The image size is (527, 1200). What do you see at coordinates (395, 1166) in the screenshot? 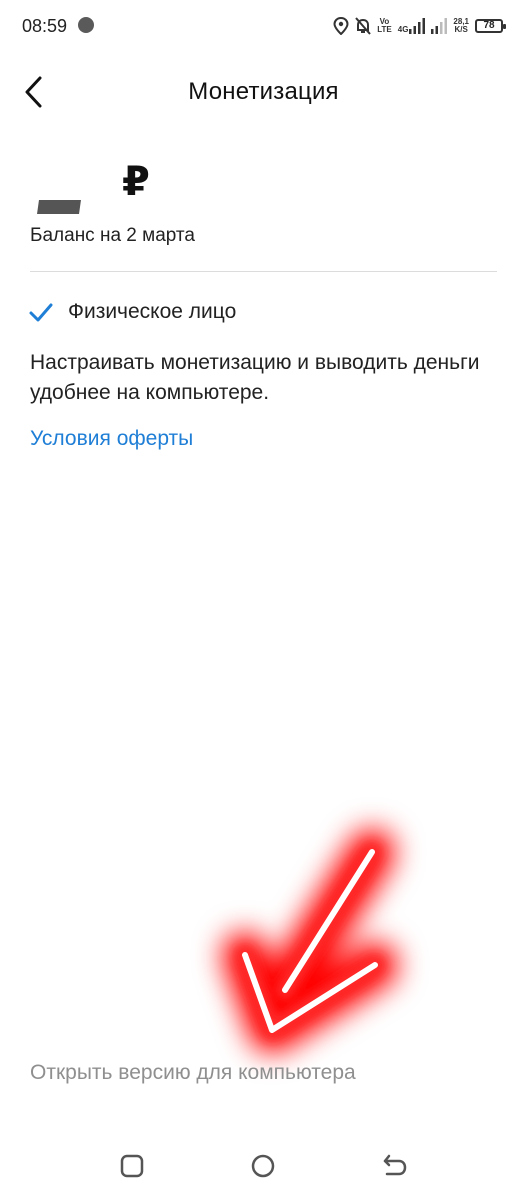
I see `back-arrow-icon` at bounding box center [395, 1166].